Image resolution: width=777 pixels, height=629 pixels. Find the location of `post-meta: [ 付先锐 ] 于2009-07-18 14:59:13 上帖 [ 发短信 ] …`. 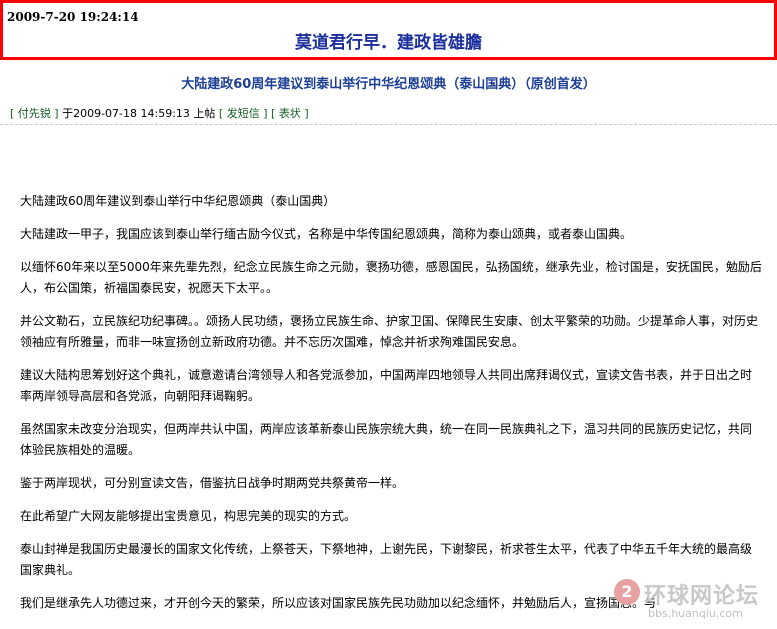

post-meta: [ 付先锐 ] 于2009-07-18 14:59:13 上帖 [ 发短信 ] … is located at coordinates (159, 113).